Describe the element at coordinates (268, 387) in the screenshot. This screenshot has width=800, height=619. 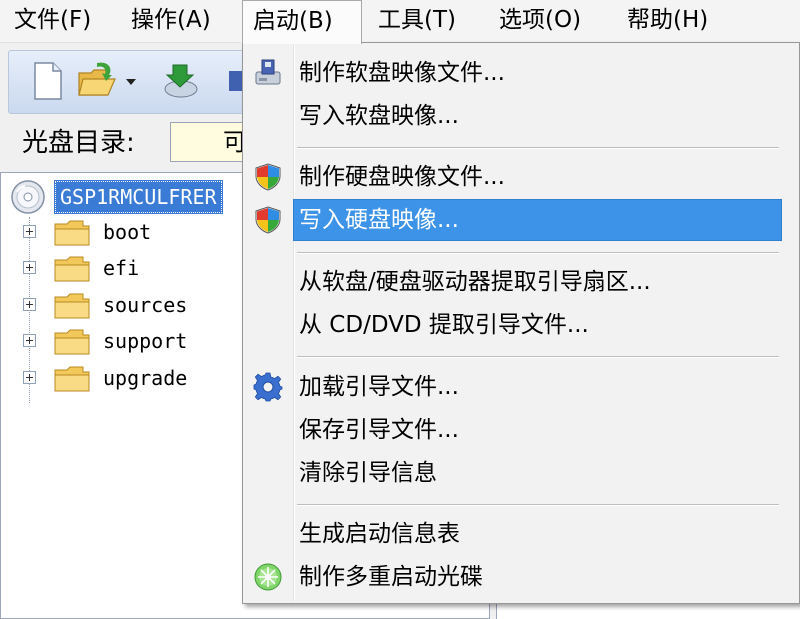
I see `gear-icon` at that location.